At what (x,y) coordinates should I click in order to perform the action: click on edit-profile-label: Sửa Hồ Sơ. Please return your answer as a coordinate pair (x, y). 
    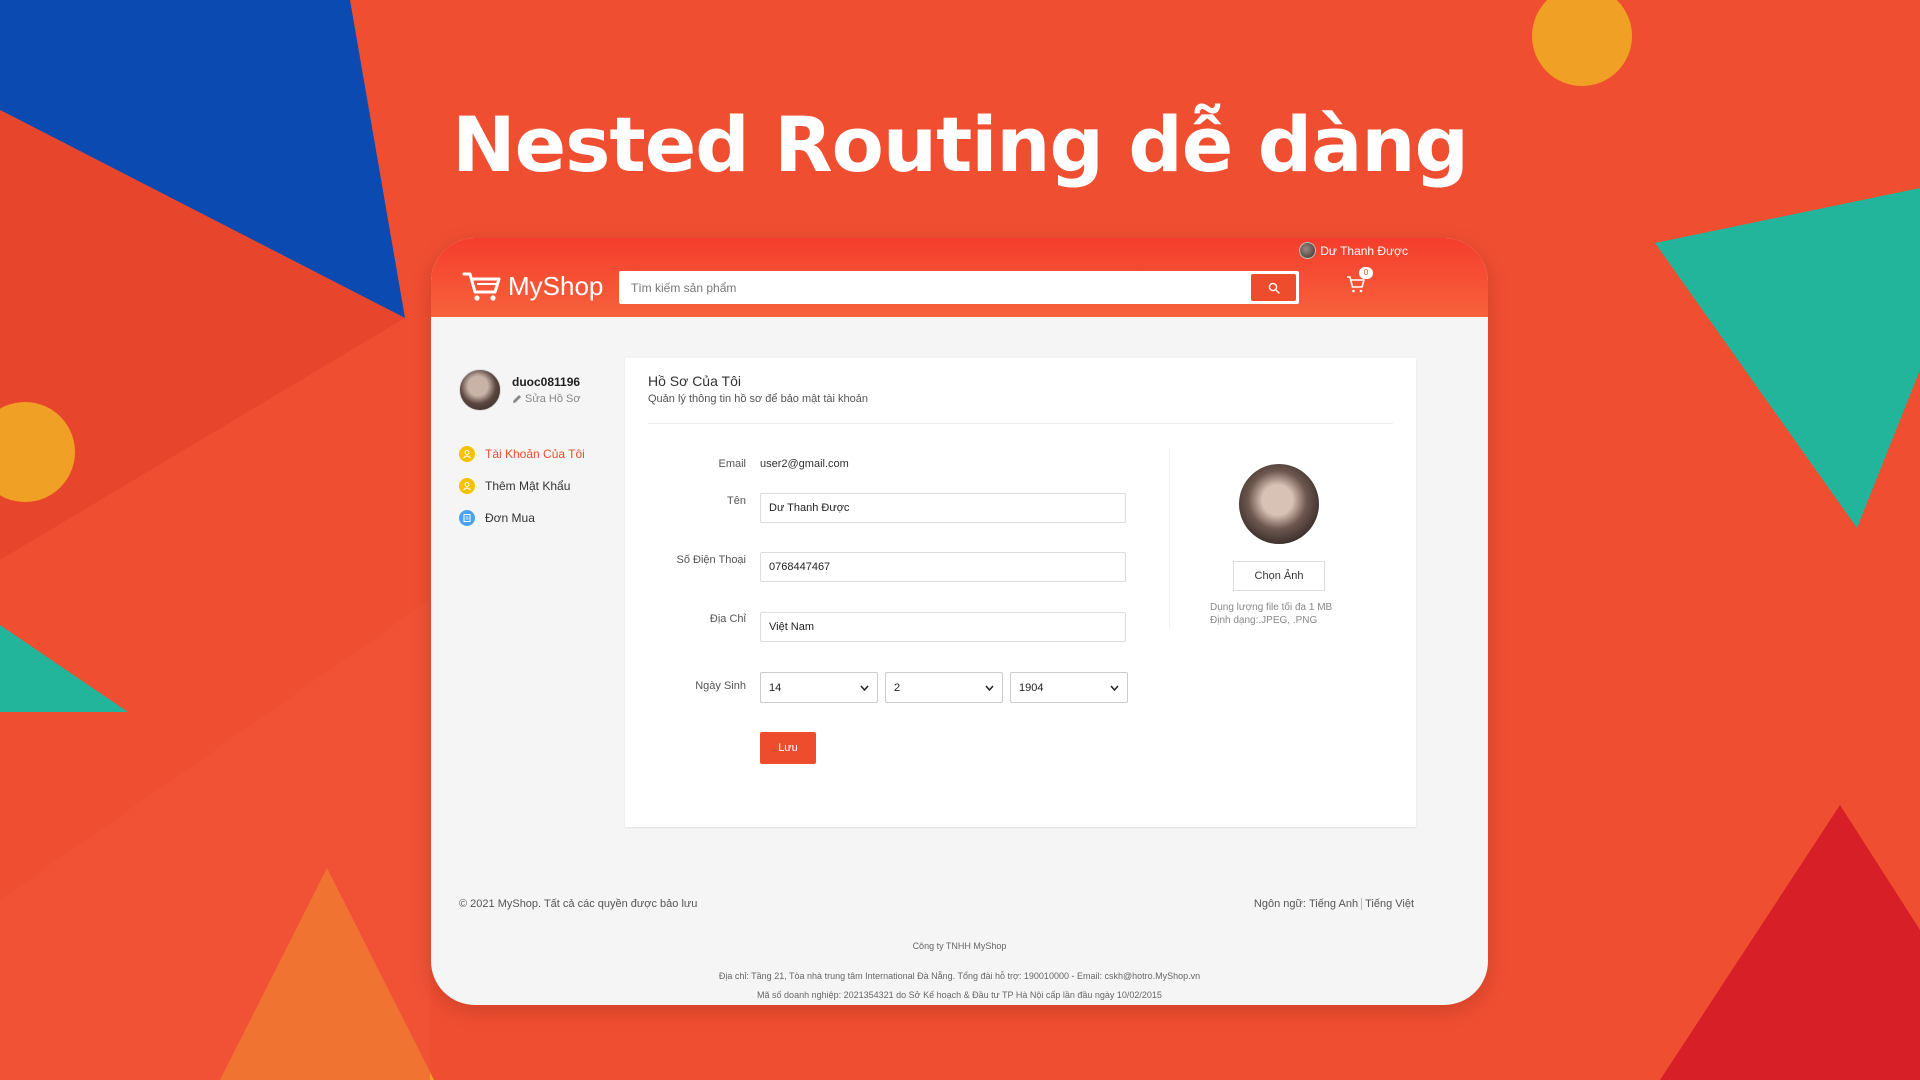
    Looking at the image, I should click on (553, 399).